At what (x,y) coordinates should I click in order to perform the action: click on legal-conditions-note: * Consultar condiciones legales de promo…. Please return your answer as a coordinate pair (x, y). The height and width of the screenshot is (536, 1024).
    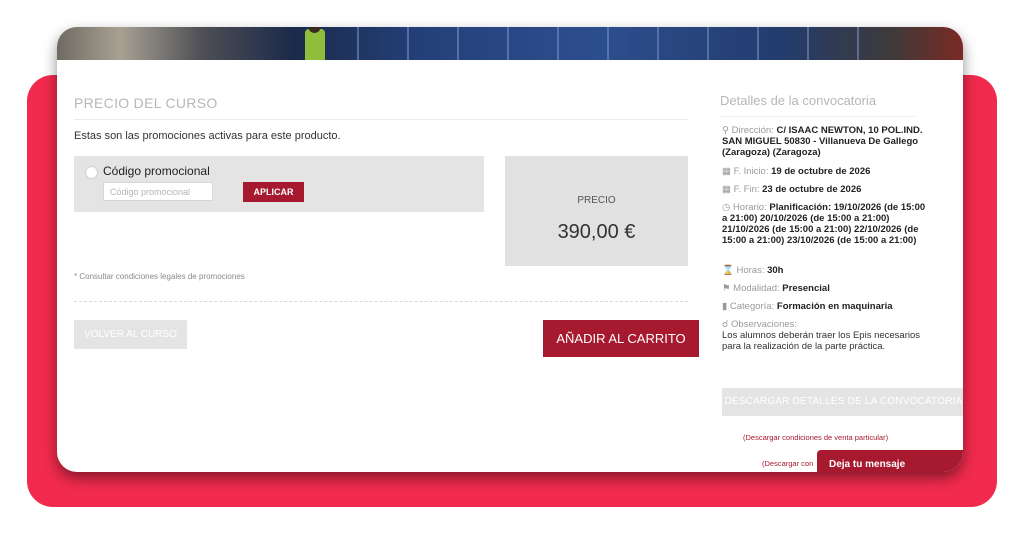
    Looking at the image, I should click on (159, 276).